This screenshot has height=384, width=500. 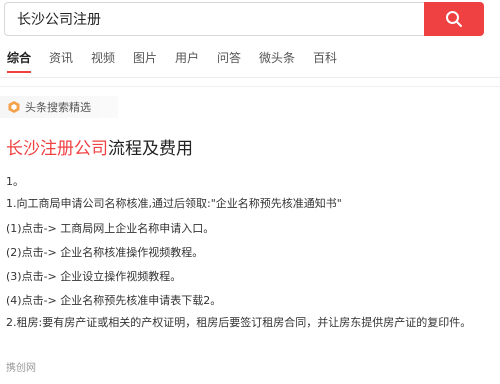 I want to click on divider, so click(x=250, y=86).